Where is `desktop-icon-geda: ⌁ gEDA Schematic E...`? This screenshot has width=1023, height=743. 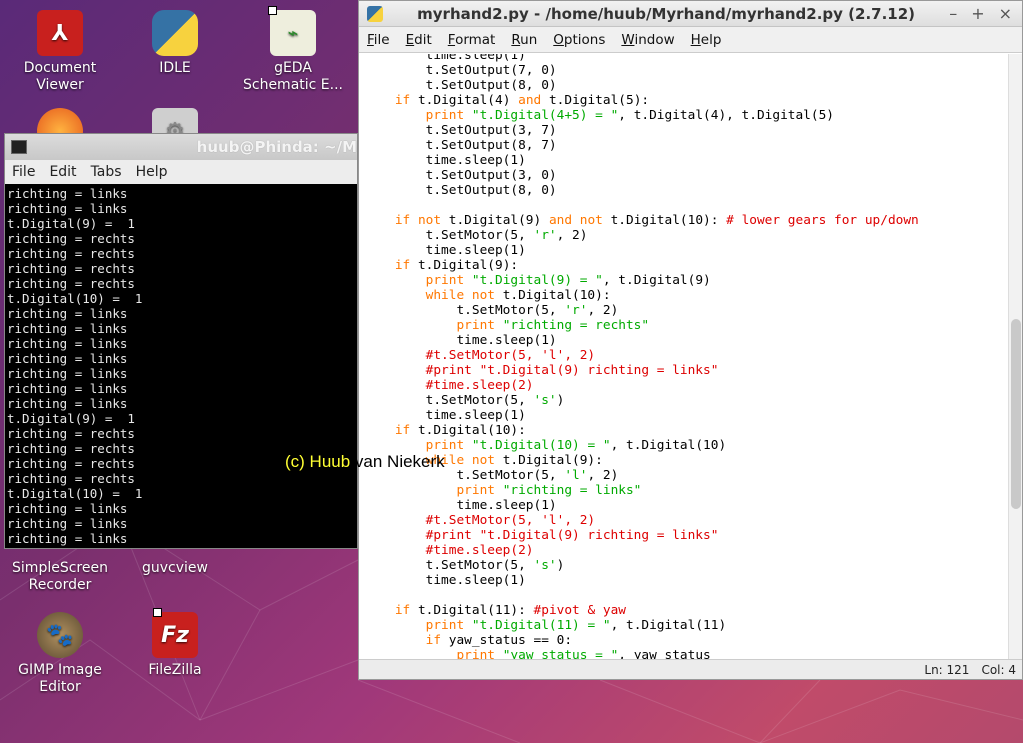 desktop-icon-geda: ⌁ gEDA Schematic E... is located at coordinates (293, 50).